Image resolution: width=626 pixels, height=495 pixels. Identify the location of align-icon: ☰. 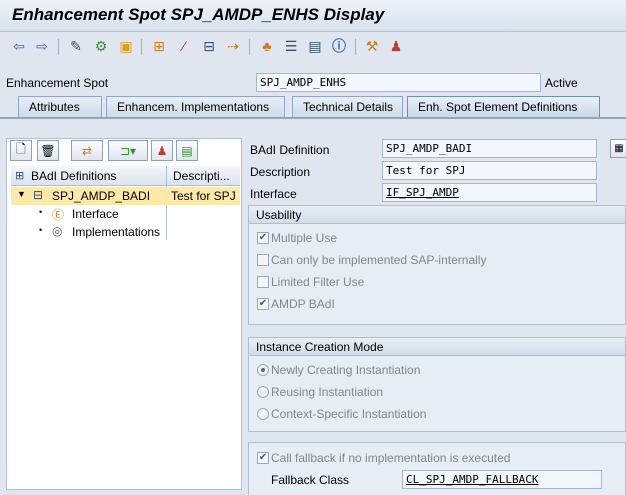
(291, 46).